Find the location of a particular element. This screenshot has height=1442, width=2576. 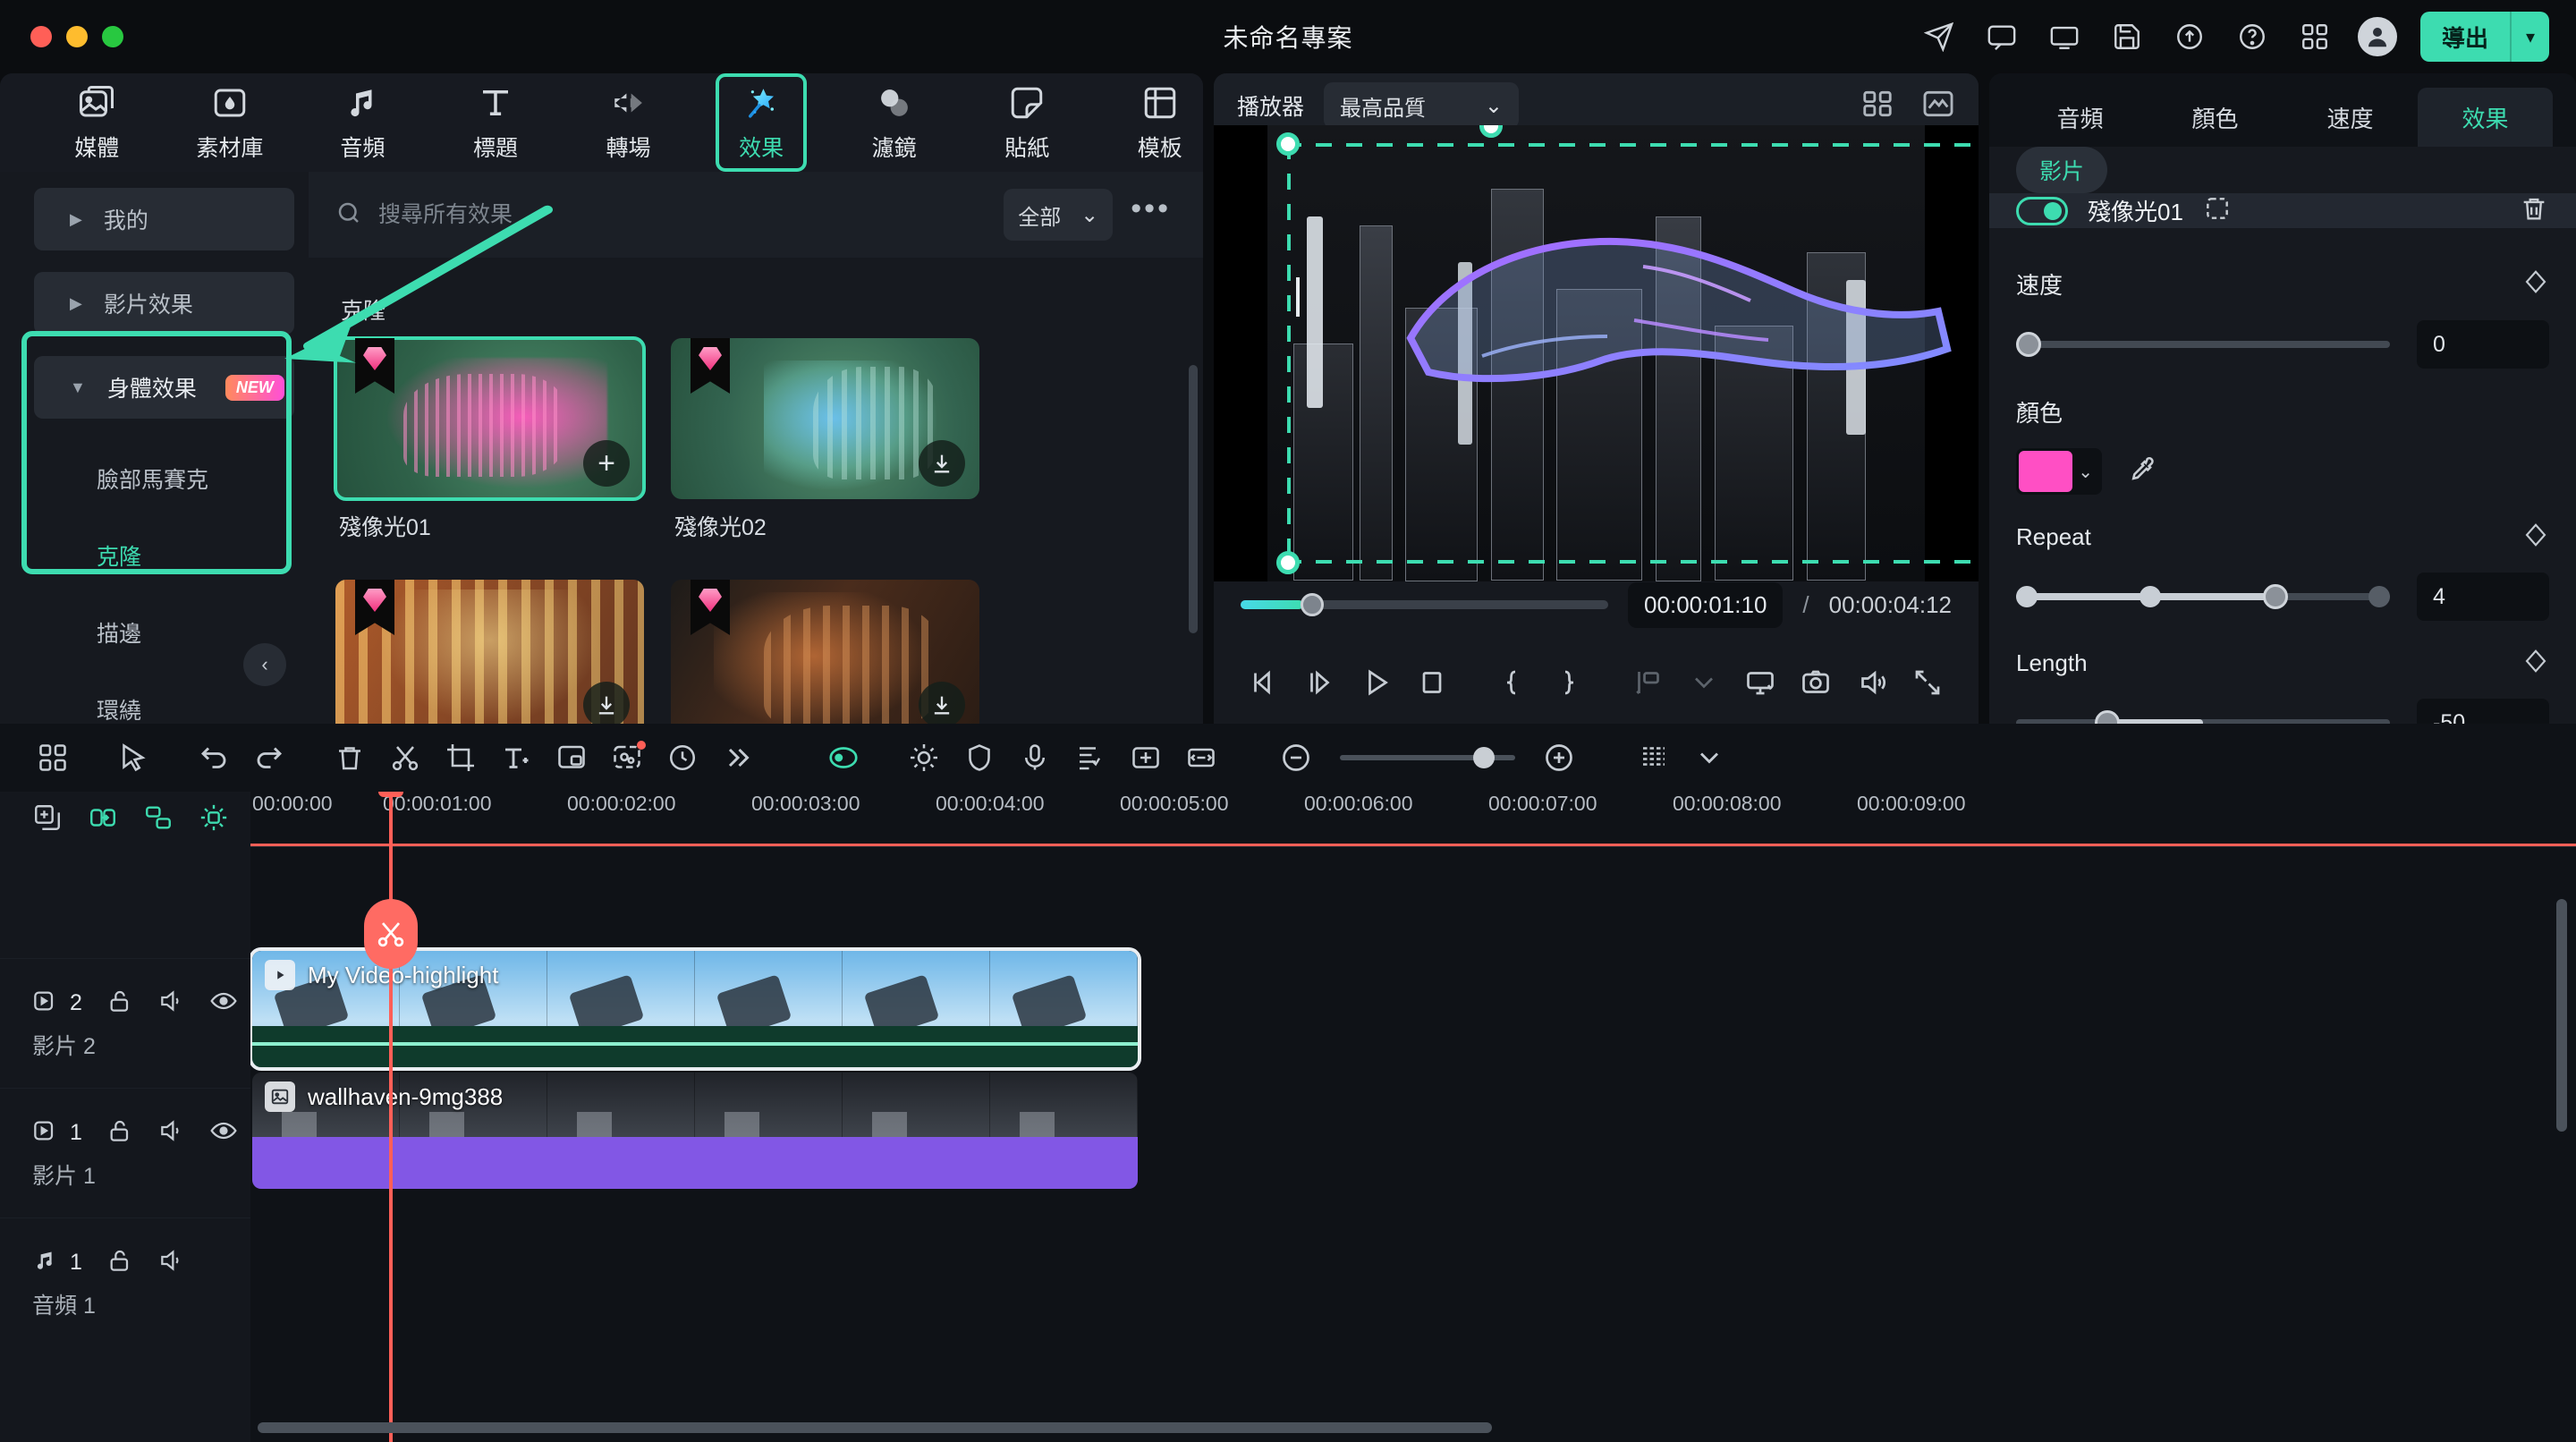

timeline-hscrollbar is located at coordinates (875, 1427).